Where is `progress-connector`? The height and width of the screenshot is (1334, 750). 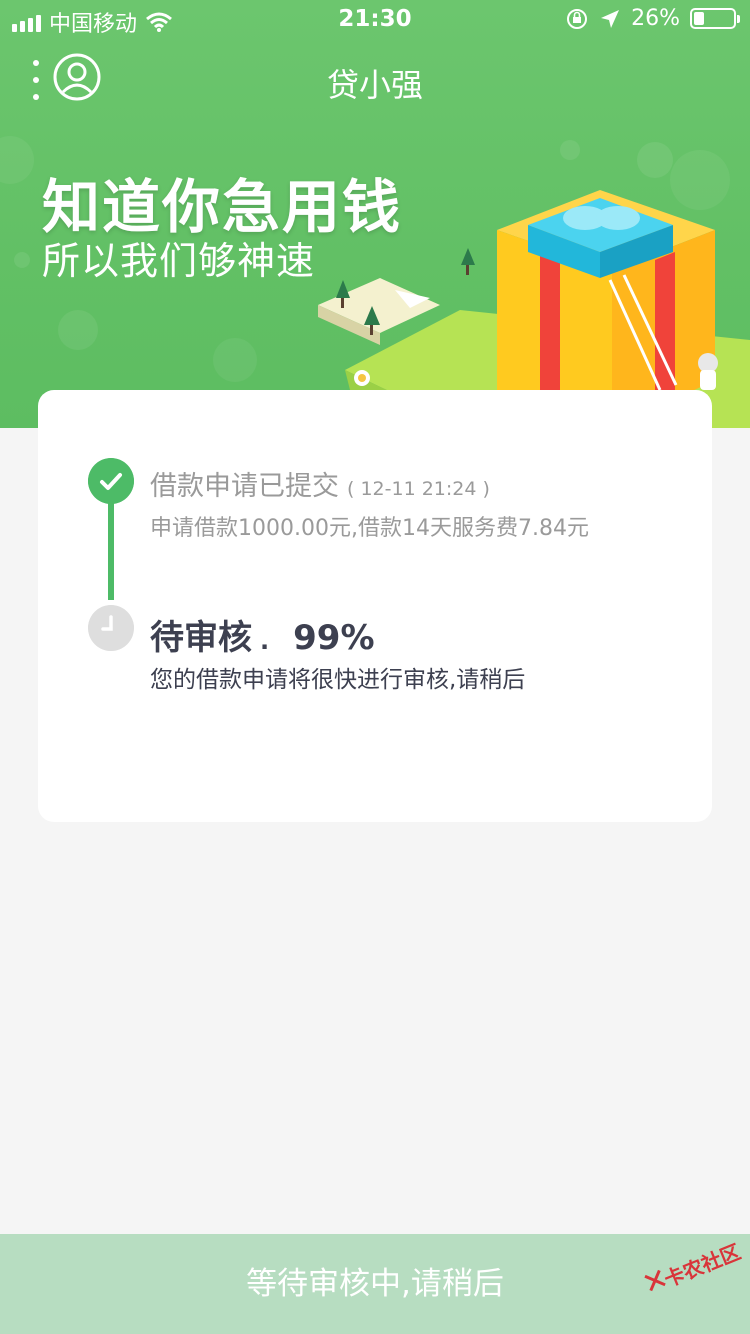
progress-connector is located at coordinates (111, 545).